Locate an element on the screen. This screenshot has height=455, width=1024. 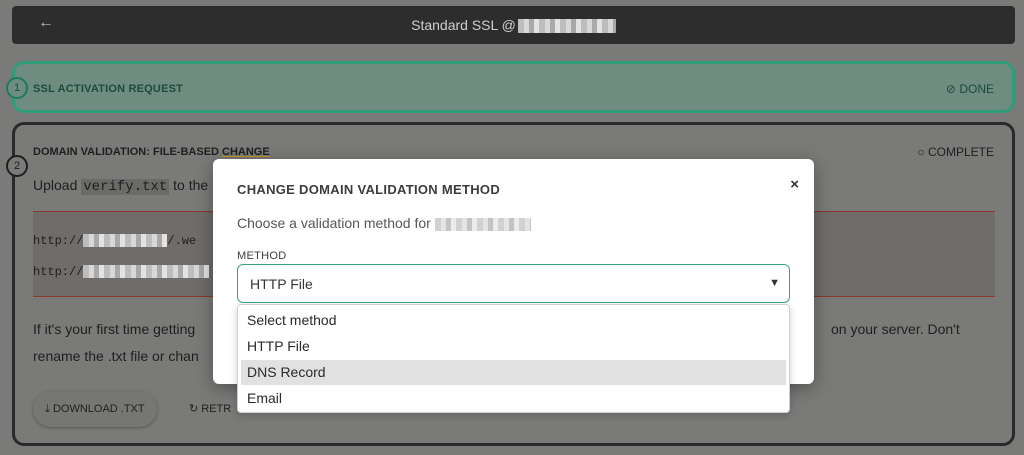
method-option-email: Email is located at coordinates (513, 398).